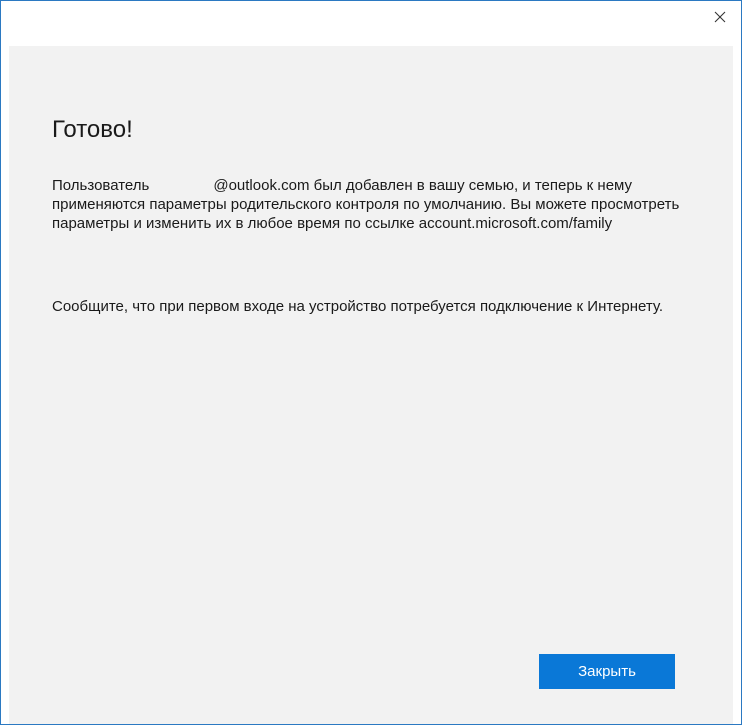  What do you see at coordinates (101, 185) in the screenshot?
I see `message-prefix: Пользователь` at bounding box center [101, 185].